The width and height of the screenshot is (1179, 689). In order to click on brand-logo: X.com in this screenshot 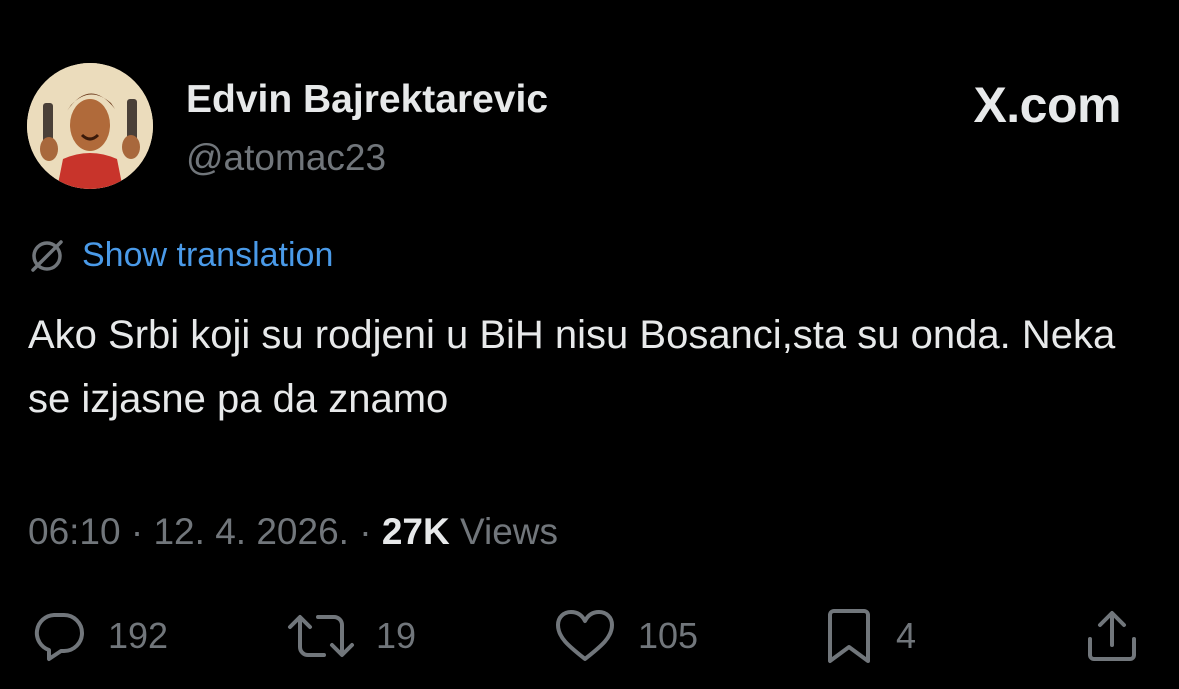, I will do `click(1047, 105)`.